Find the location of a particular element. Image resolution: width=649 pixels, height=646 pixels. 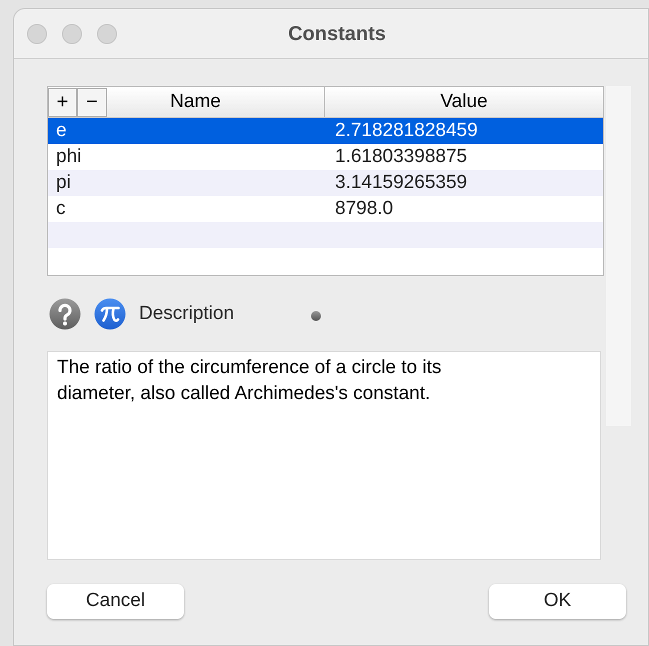

name-cell-text: c is located at coordinates (60, 208).